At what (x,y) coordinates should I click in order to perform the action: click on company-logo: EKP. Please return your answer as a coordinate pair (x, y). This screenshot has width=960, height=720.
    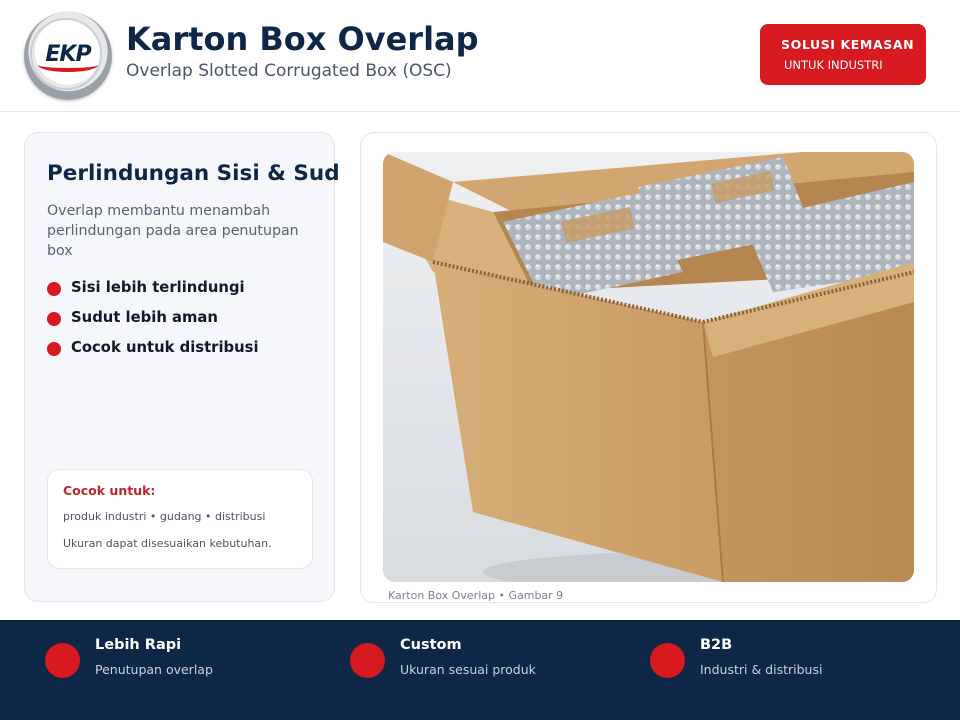
    Looking at the image, I should click on (68, 56).